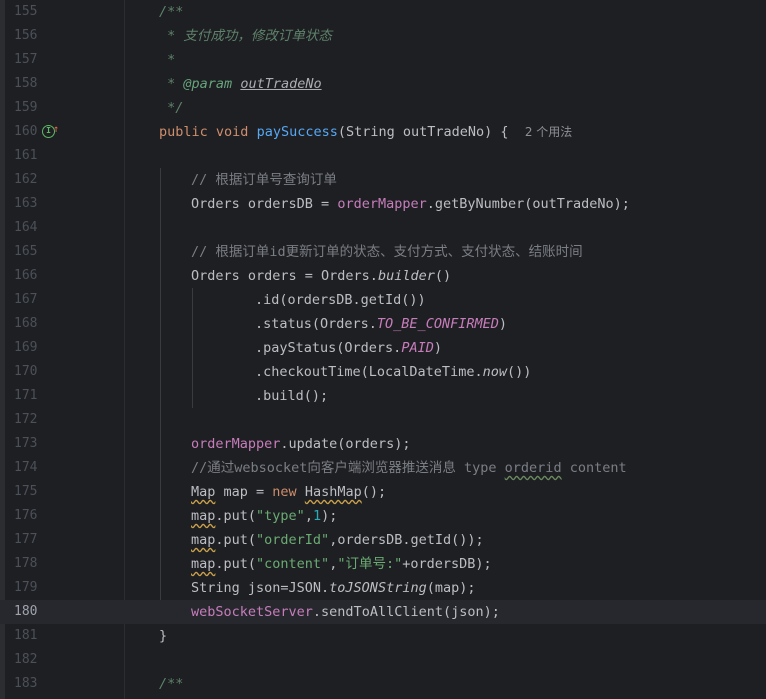 Image resolution: width=766 pixels, height=699 pixels. I want to click on line-number: 181, so click(28, 636).